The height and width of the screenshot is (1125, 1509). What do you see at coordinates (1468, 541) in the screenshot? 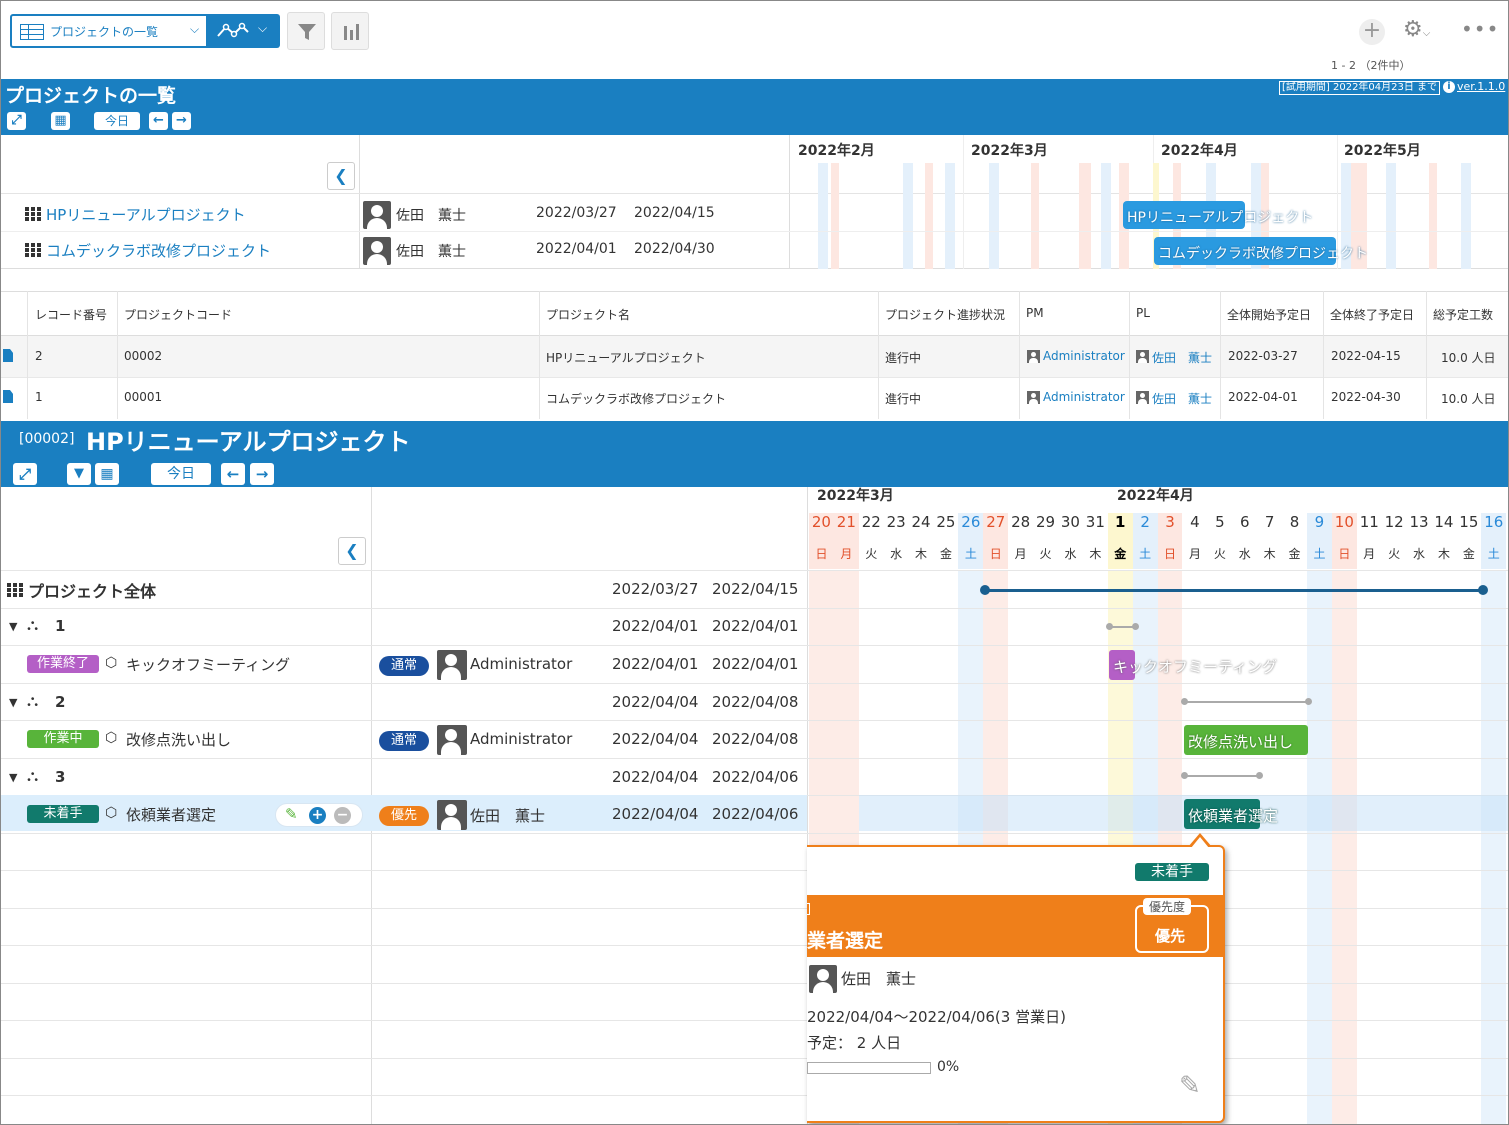
I see `day-column-header: 15 金` at bounding box center [1468, 541].